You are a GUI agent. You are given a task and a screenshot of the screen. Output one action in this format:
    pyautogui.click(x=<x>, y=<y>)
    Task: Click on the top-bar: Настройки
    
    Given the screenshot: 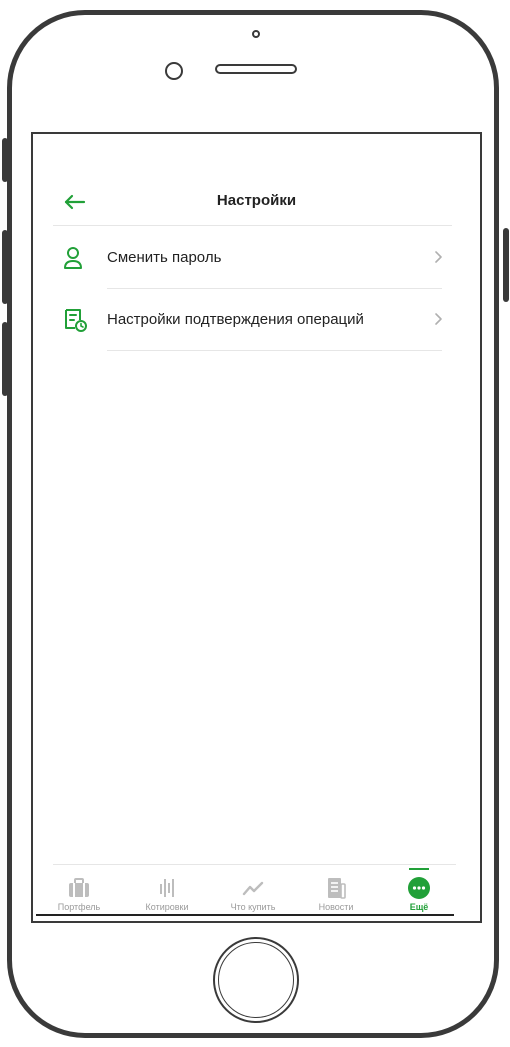 What is the action you would take?
    pyautogui.click(x=256, y=204)
    